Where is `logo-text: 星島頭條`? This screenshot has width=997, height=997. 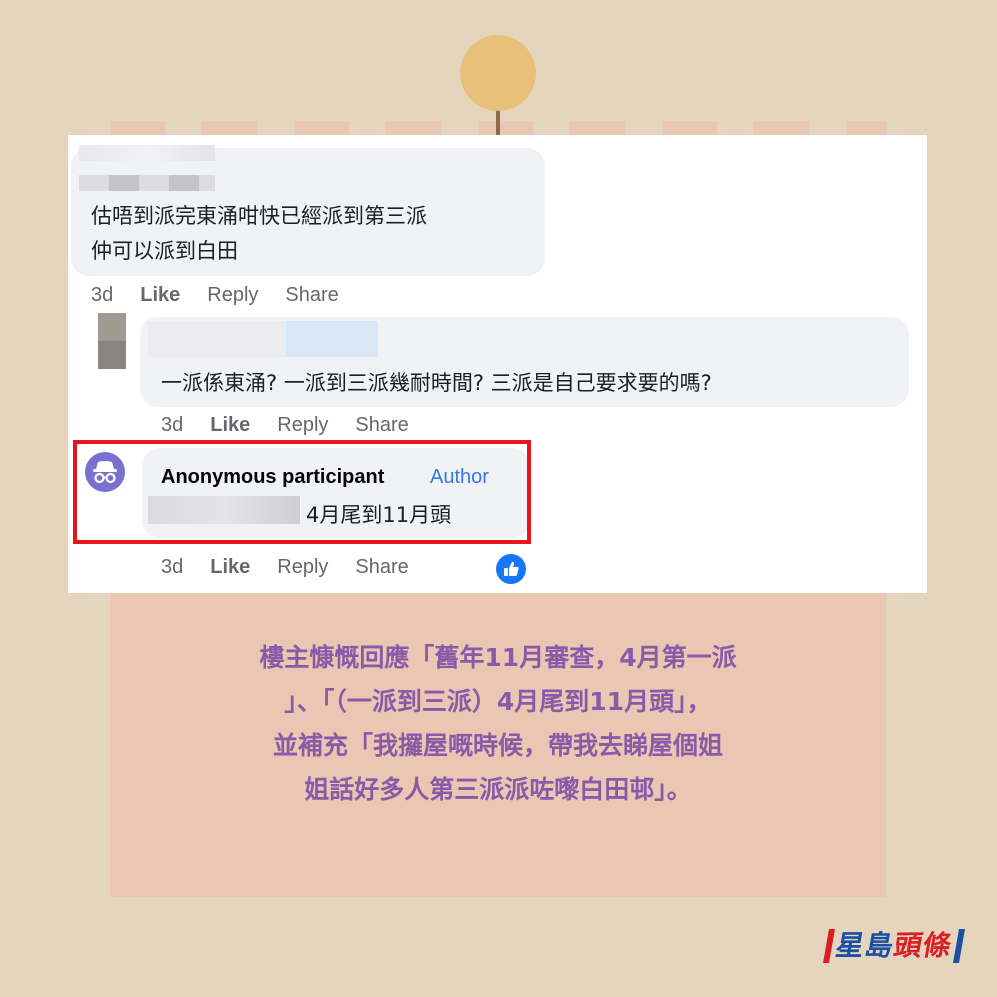 logo-text: 星島頭條 is located at coordinates (894, 946).